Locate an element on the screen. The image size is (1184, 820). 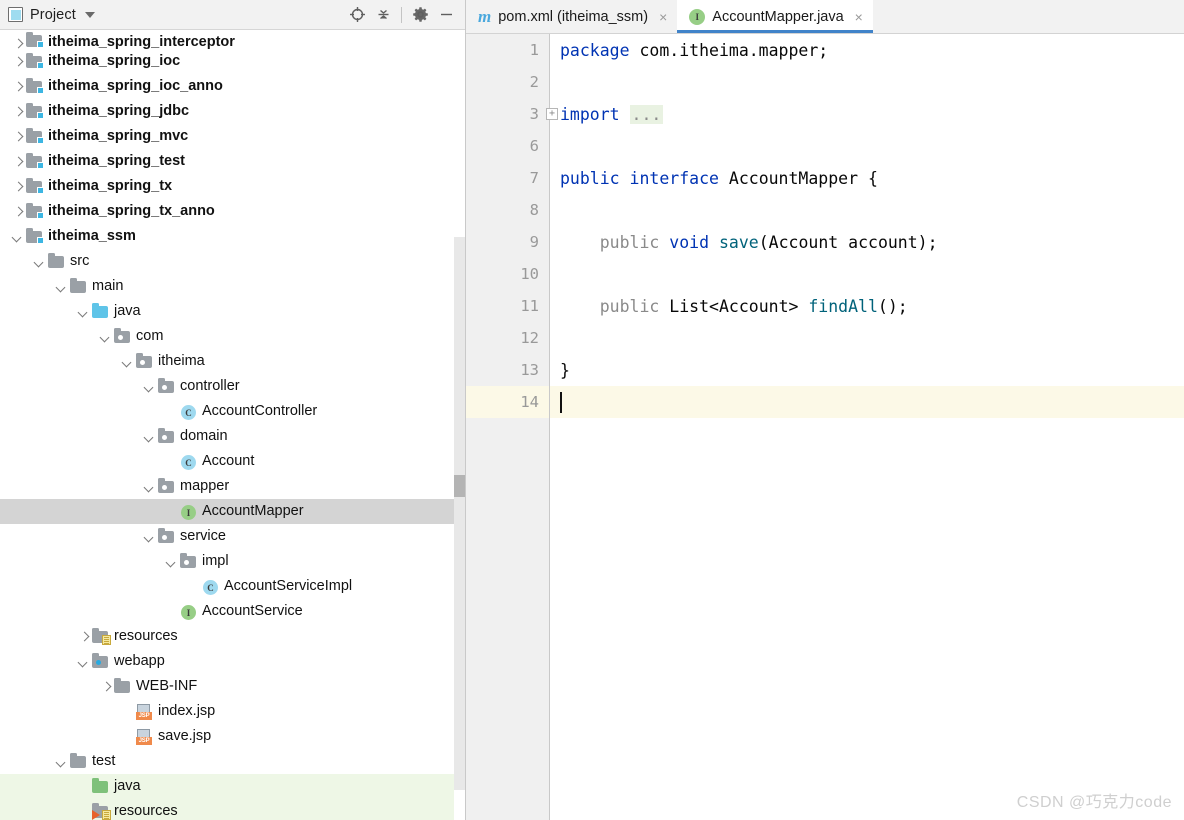
minimize-icon is located at coordinates (446, 15).